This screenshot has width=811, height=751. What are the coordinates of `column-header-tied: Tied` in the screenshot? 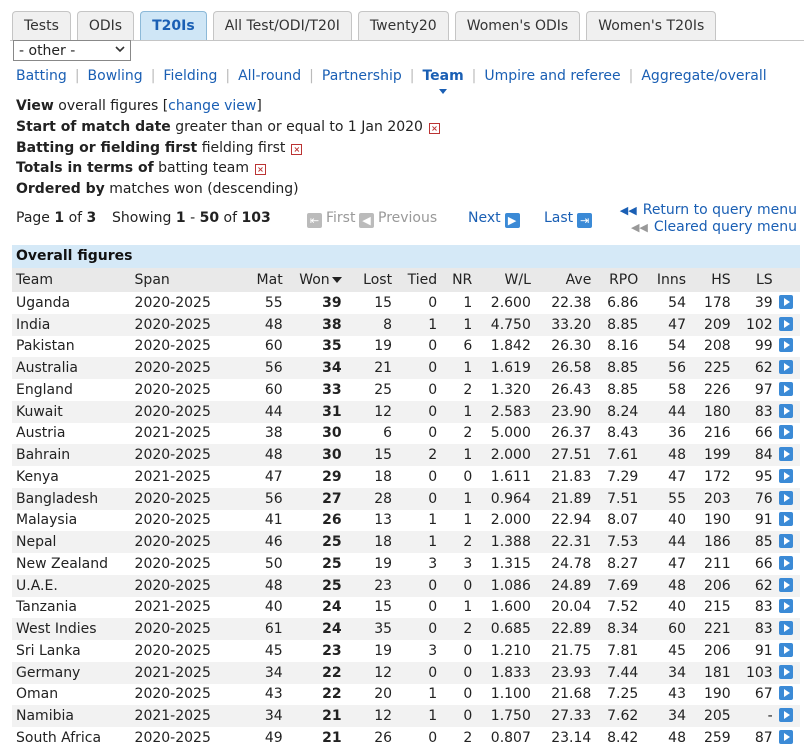 It's located at (421, 280).